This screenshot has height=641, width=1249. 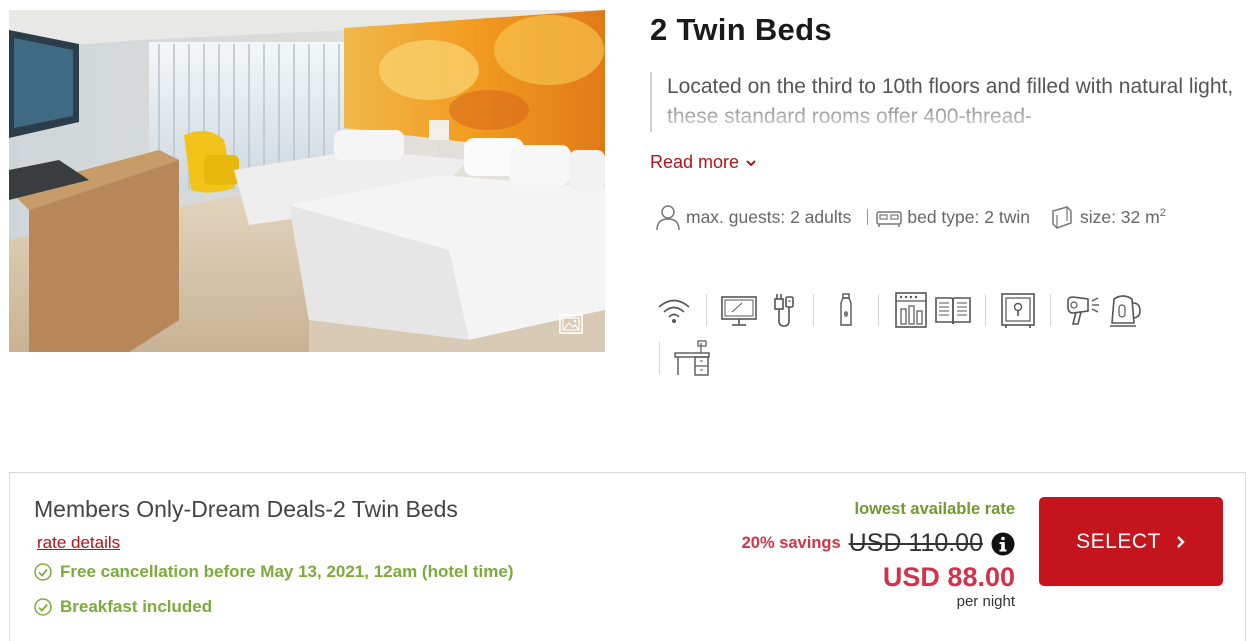 What do you see at coordinates (78, 543) in the screenshot?
I see `rate-details-link: rate details` at bounding box center [78, 543].